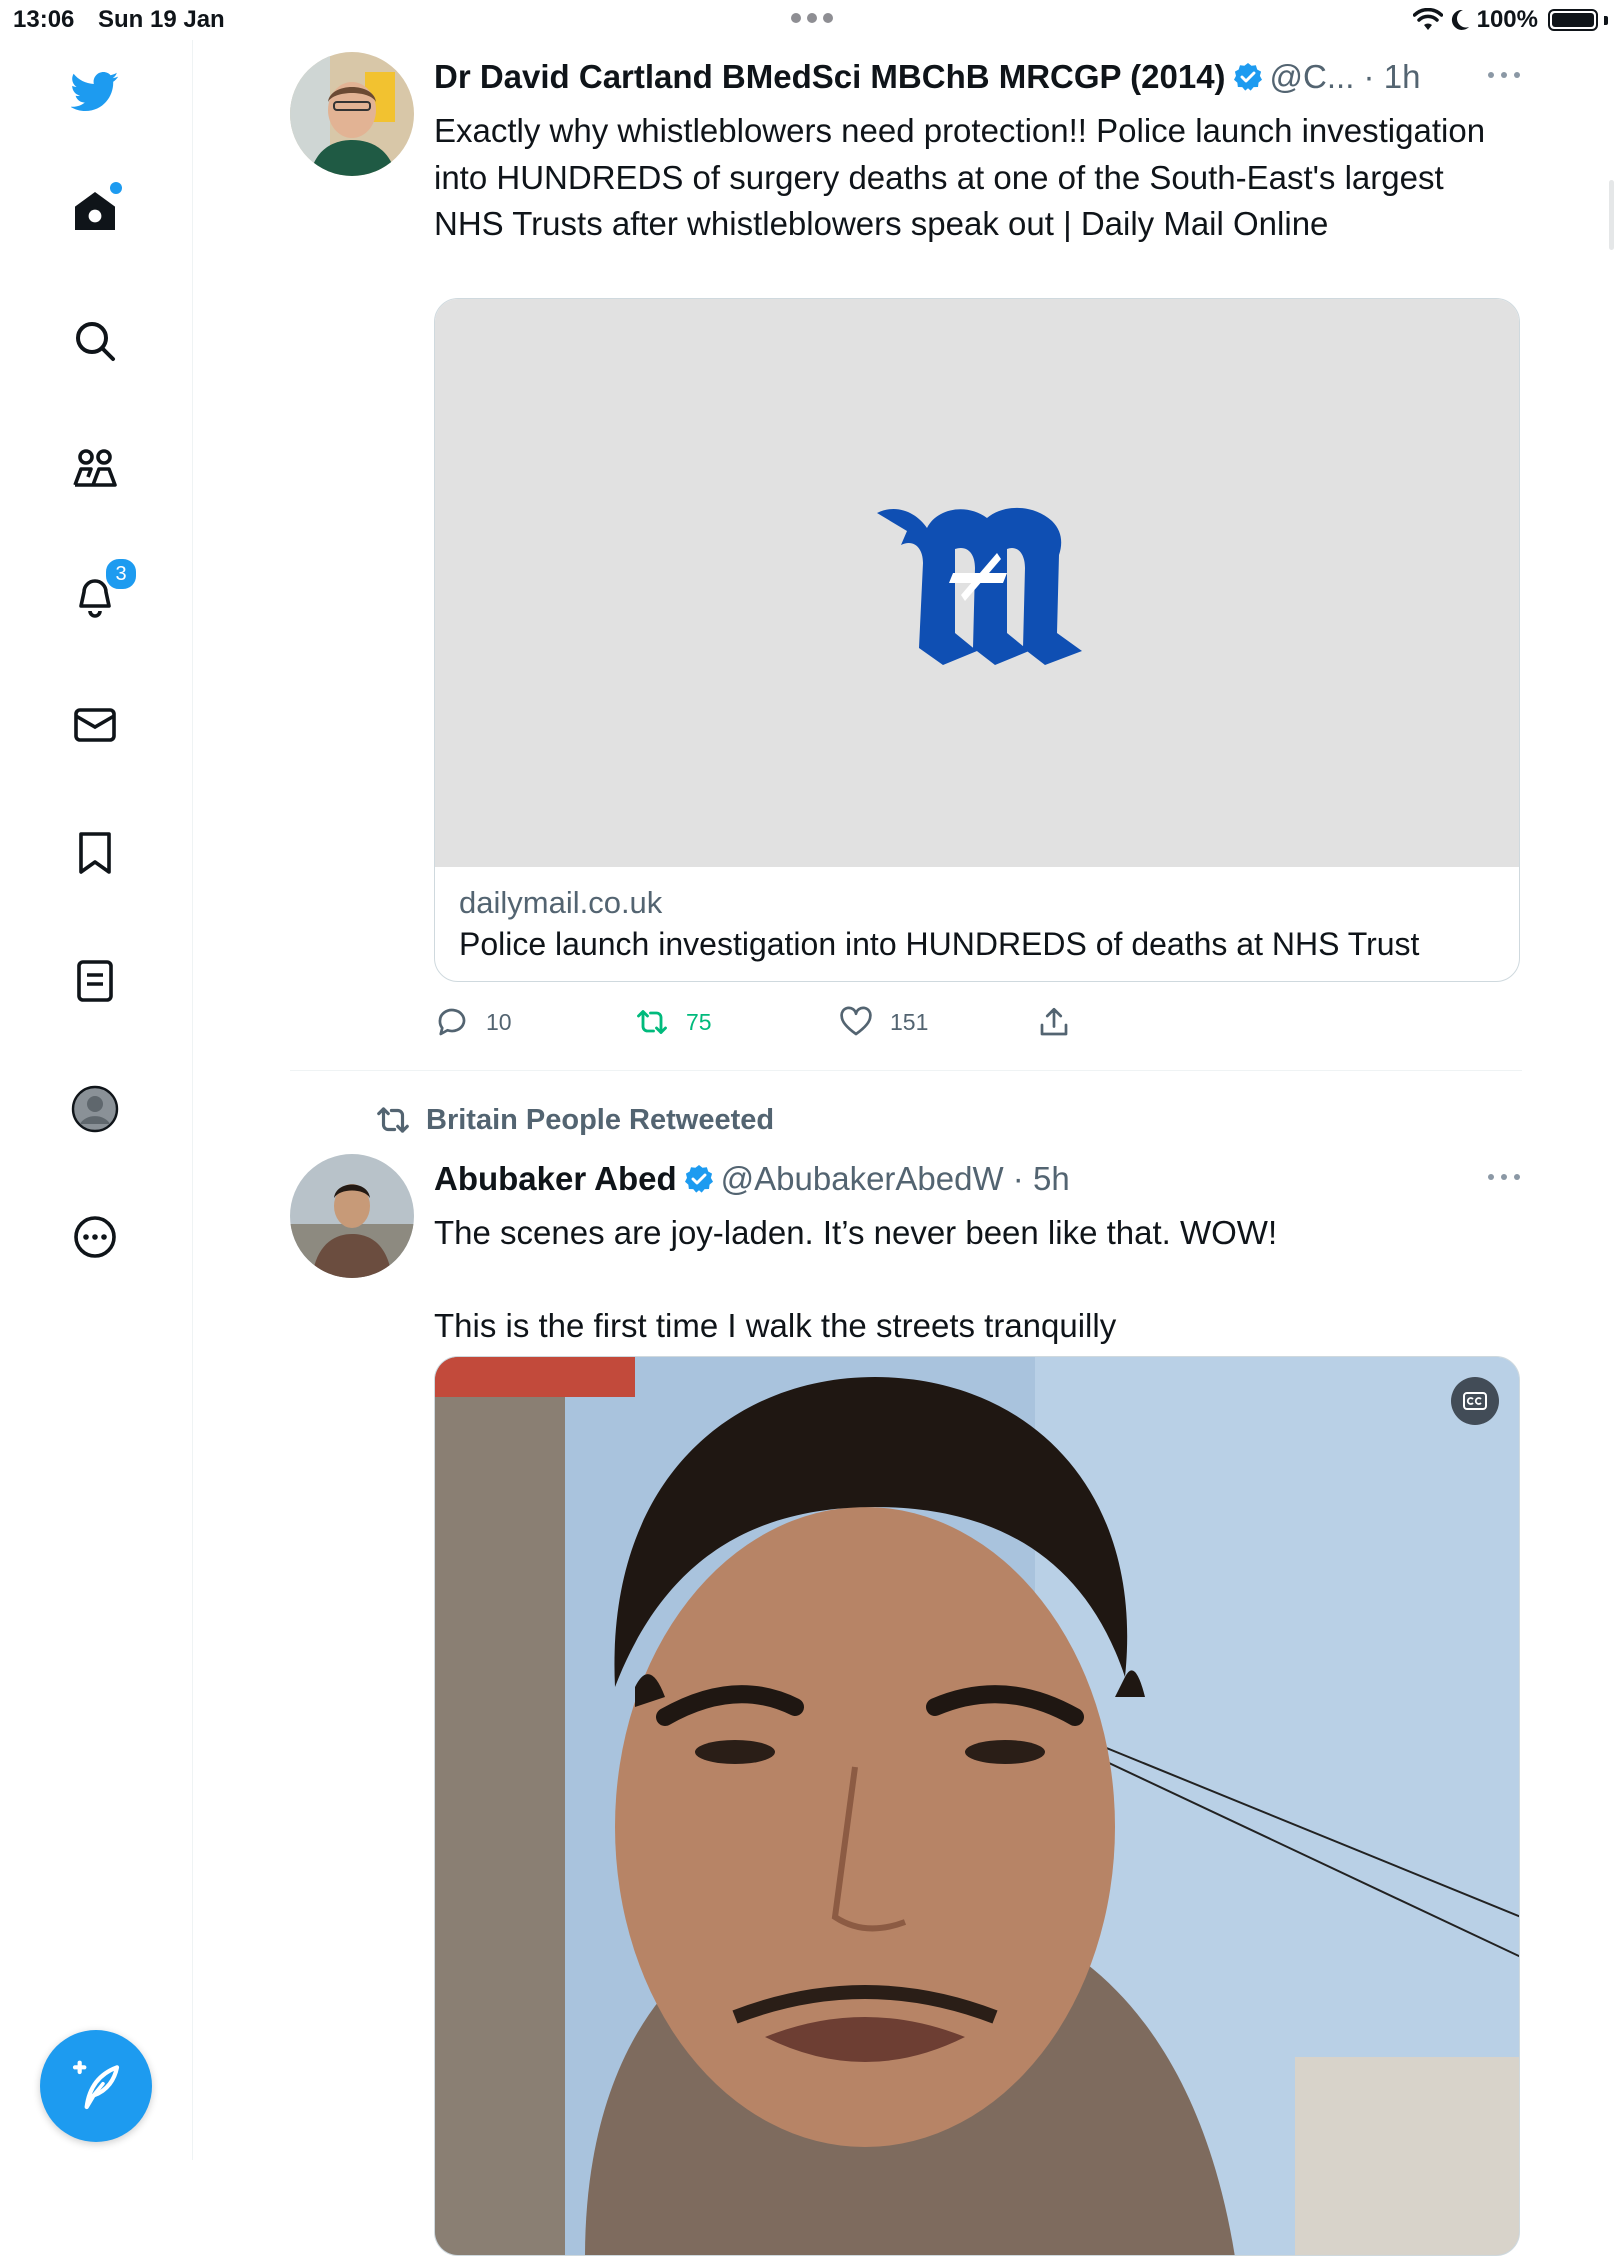  I want to click on daily-mail-logo, so click(979, 586).